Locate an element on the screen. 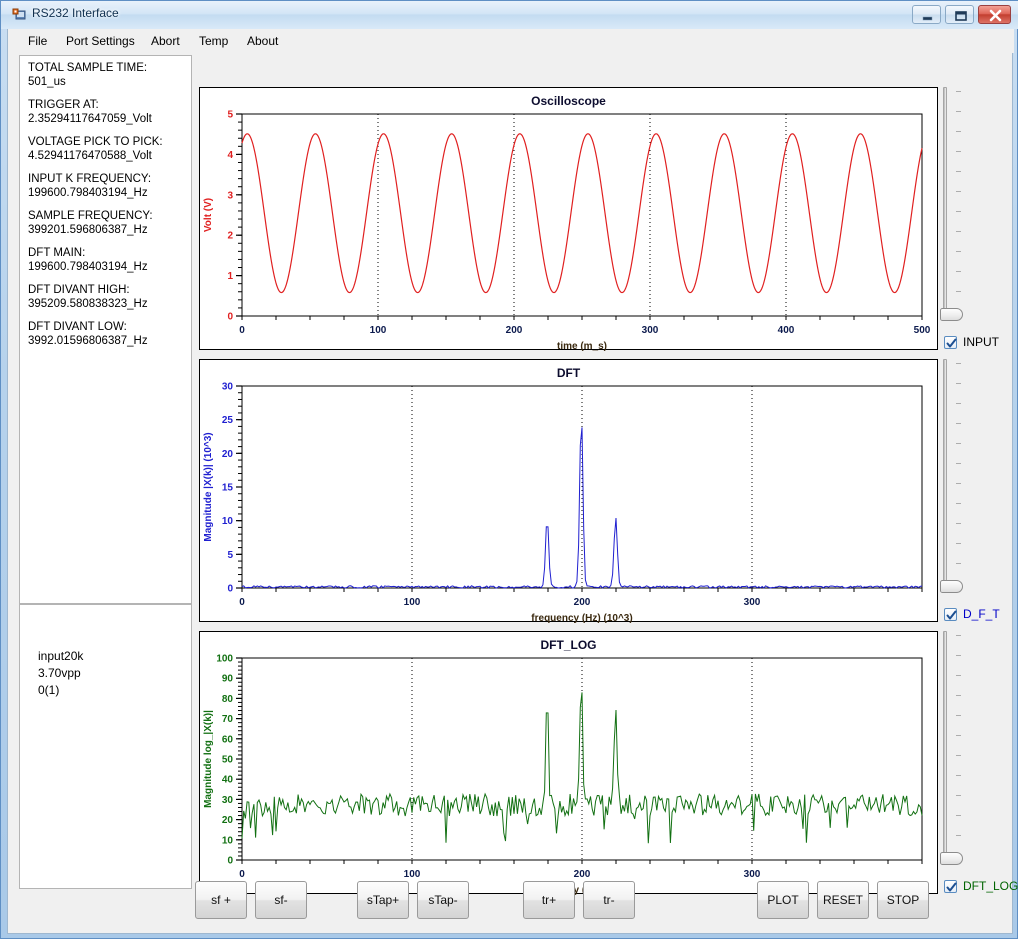  svg-text: 2 is located at coordinates (230, 236).